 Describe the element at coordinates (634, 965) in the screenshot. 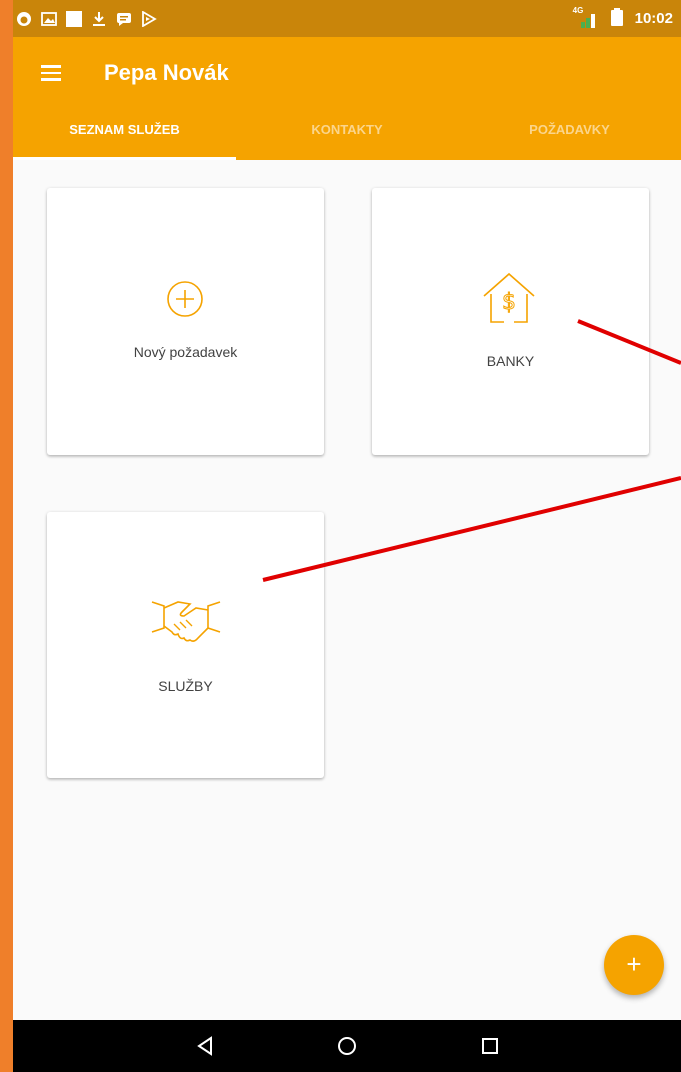

I see `add-fab-button: +` at that location.